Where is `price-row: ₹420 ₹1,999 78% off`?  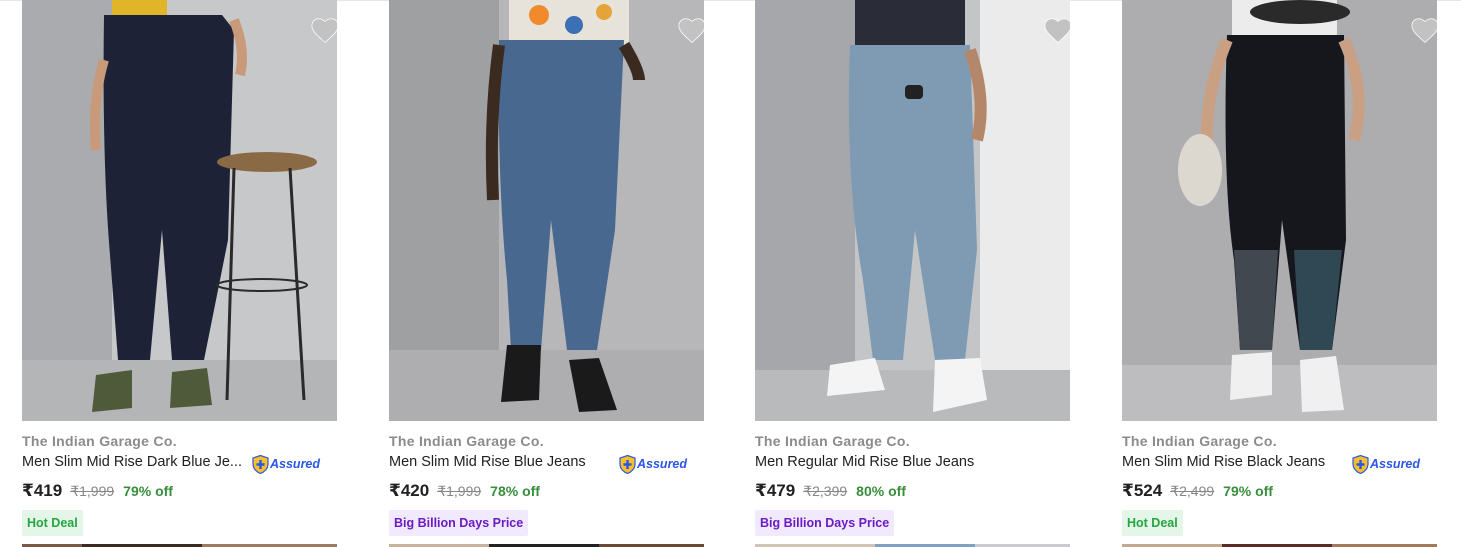 price-row: ₹420 ₹1,999 78% off is located at coordinates (464, 491).